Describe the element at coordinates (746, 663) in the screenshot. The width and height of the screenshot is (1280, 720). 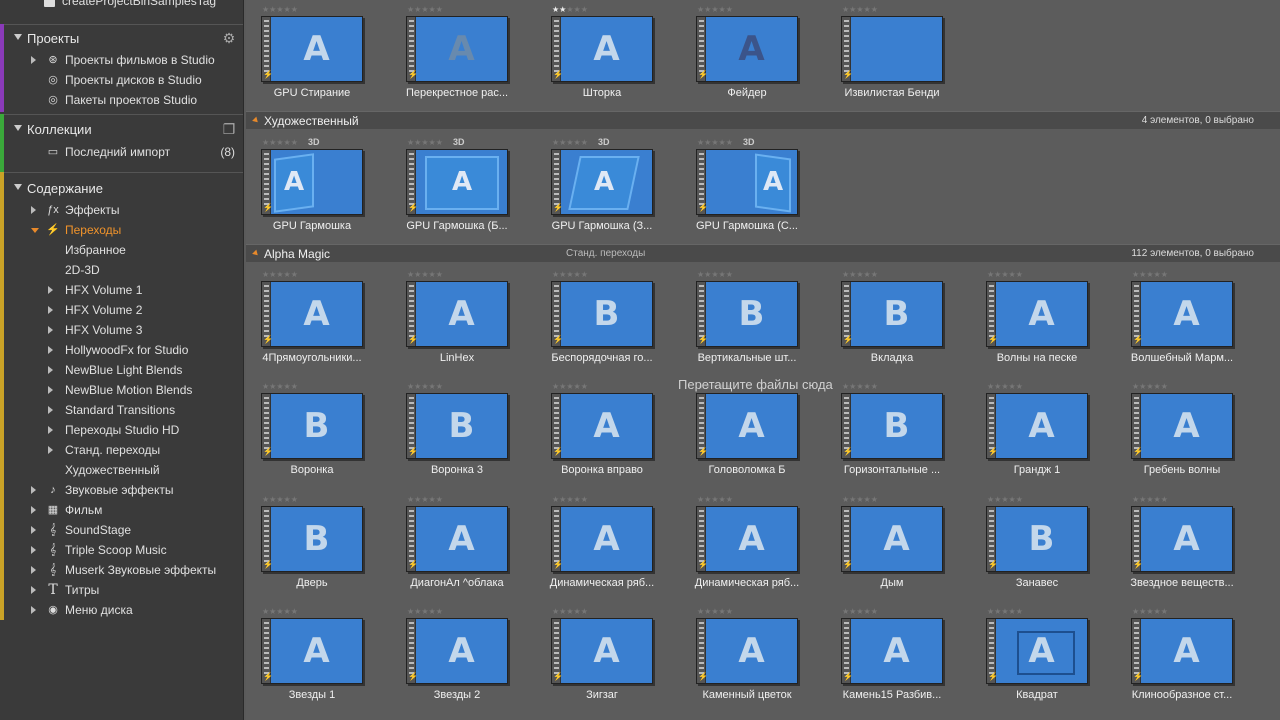
I see `transition-tile: ★★★★★ ⚡ A Каменный цветок` at that location.